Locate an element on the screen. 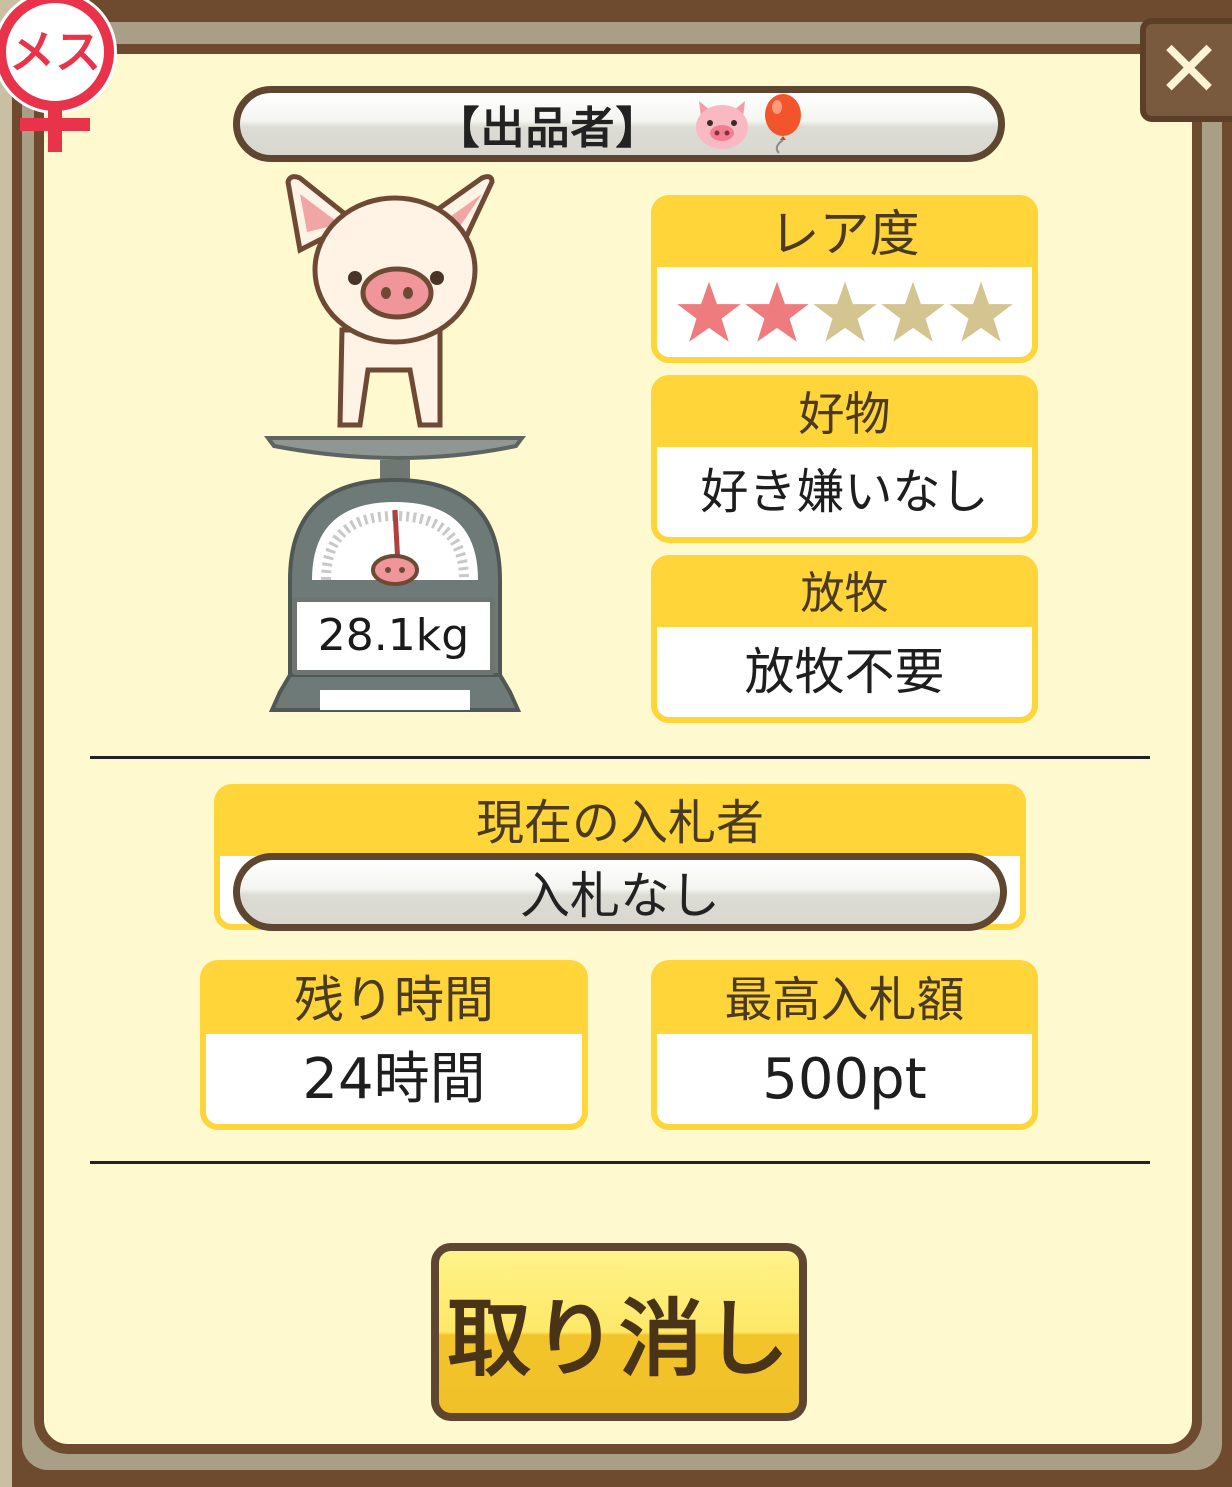 Image resolution: width=1232 pixels, height=1487 pixels. seller-bar: 【出品者】 is located at coordinates (619, 124).